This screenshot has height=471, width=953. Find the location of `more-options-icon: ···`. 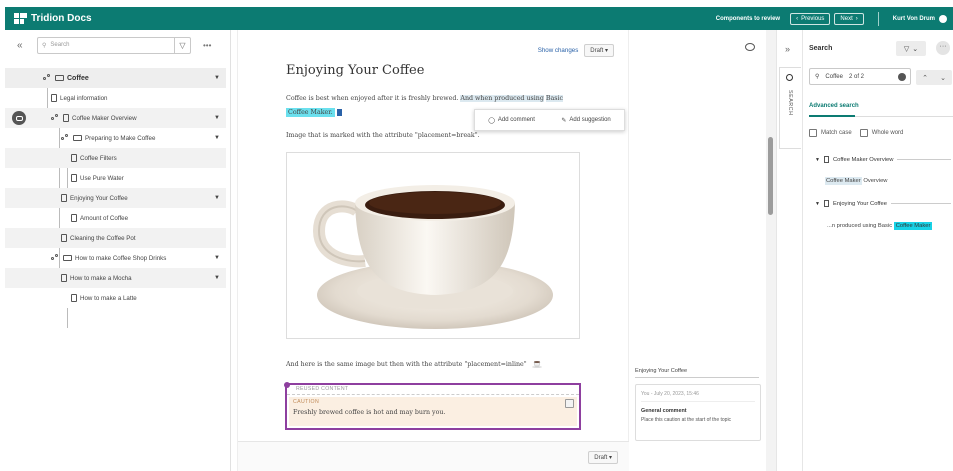

more-options-icon: ··· is located at coordinates (943, 48).